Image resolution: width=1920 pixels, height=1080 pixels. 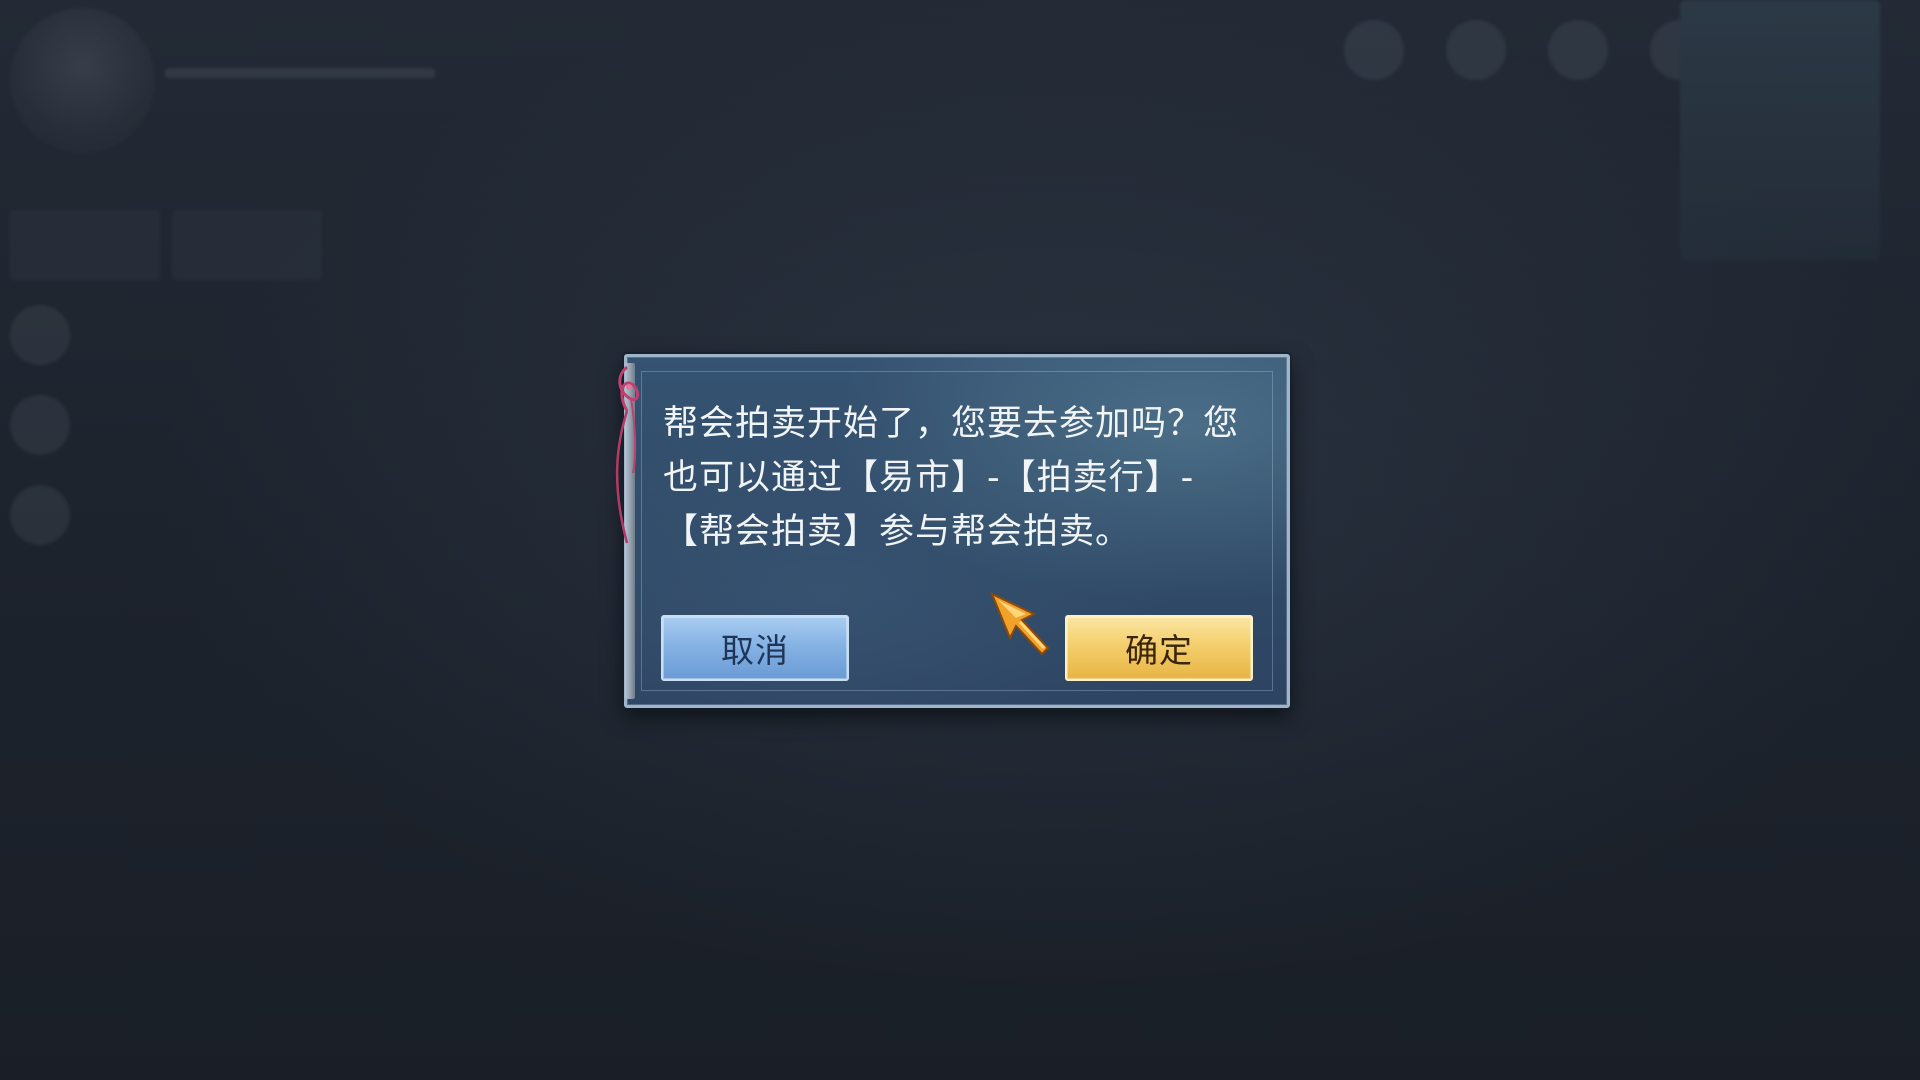 I want to click on cancel-button: 取消, so click(x=755, y=648).